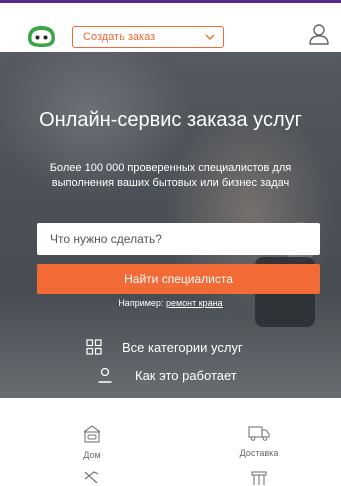 The height and width of the screenshot is (486, 341). Describe the element at coordinates (210, 37) in the screenshot. I see `chevron-down-icon` at that location.